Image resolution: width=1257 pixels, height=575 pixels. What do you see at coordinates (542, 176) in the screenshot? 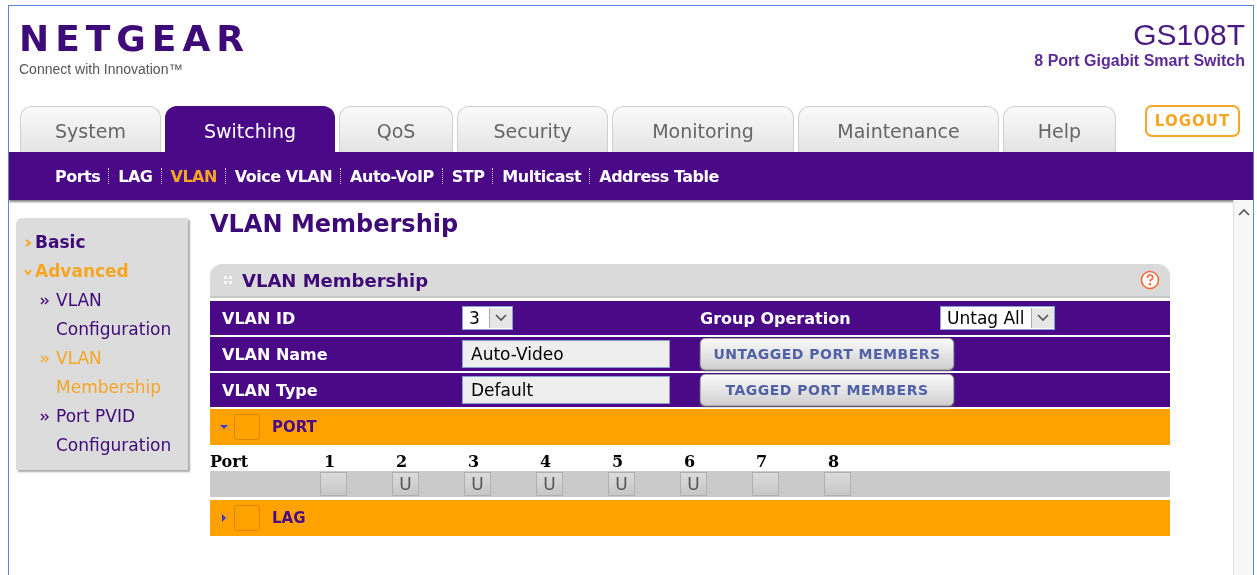
I see `subnav-link: Multicast` at bounding box center [542, 176].